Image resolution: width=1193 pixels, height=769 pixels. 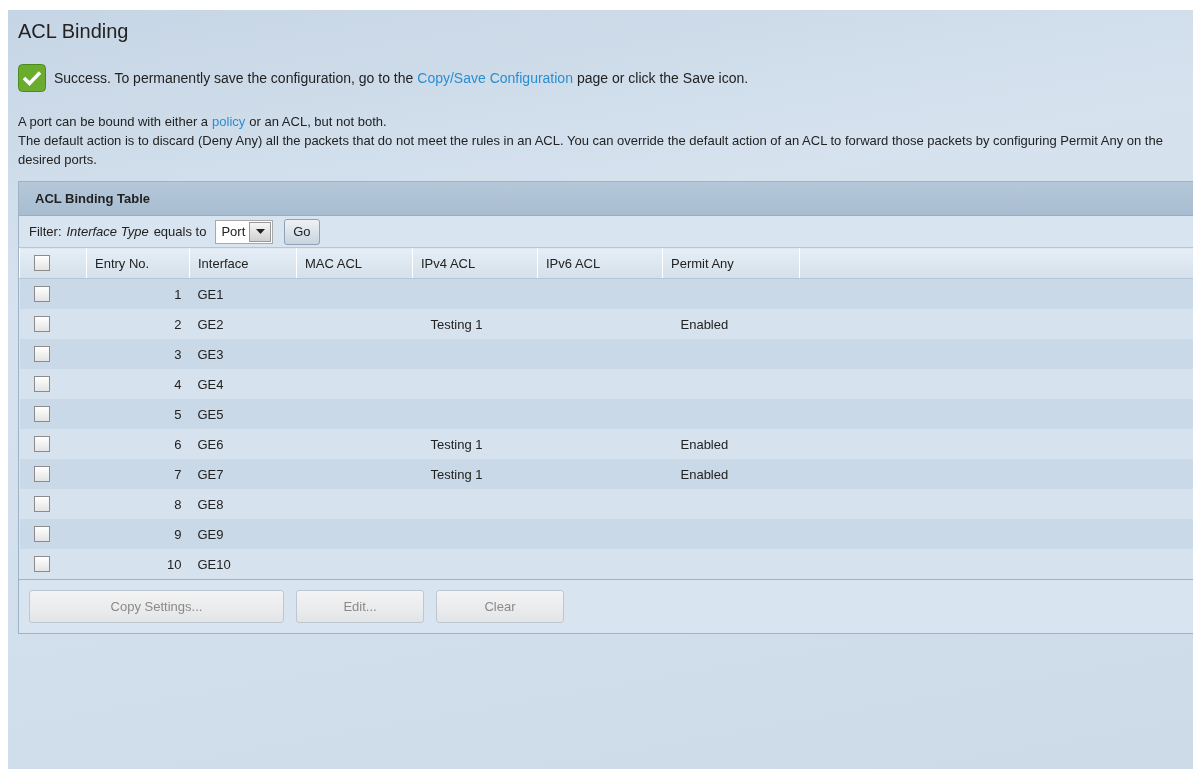 I want to click on column-header: Interface, so click(x=243, y=263).